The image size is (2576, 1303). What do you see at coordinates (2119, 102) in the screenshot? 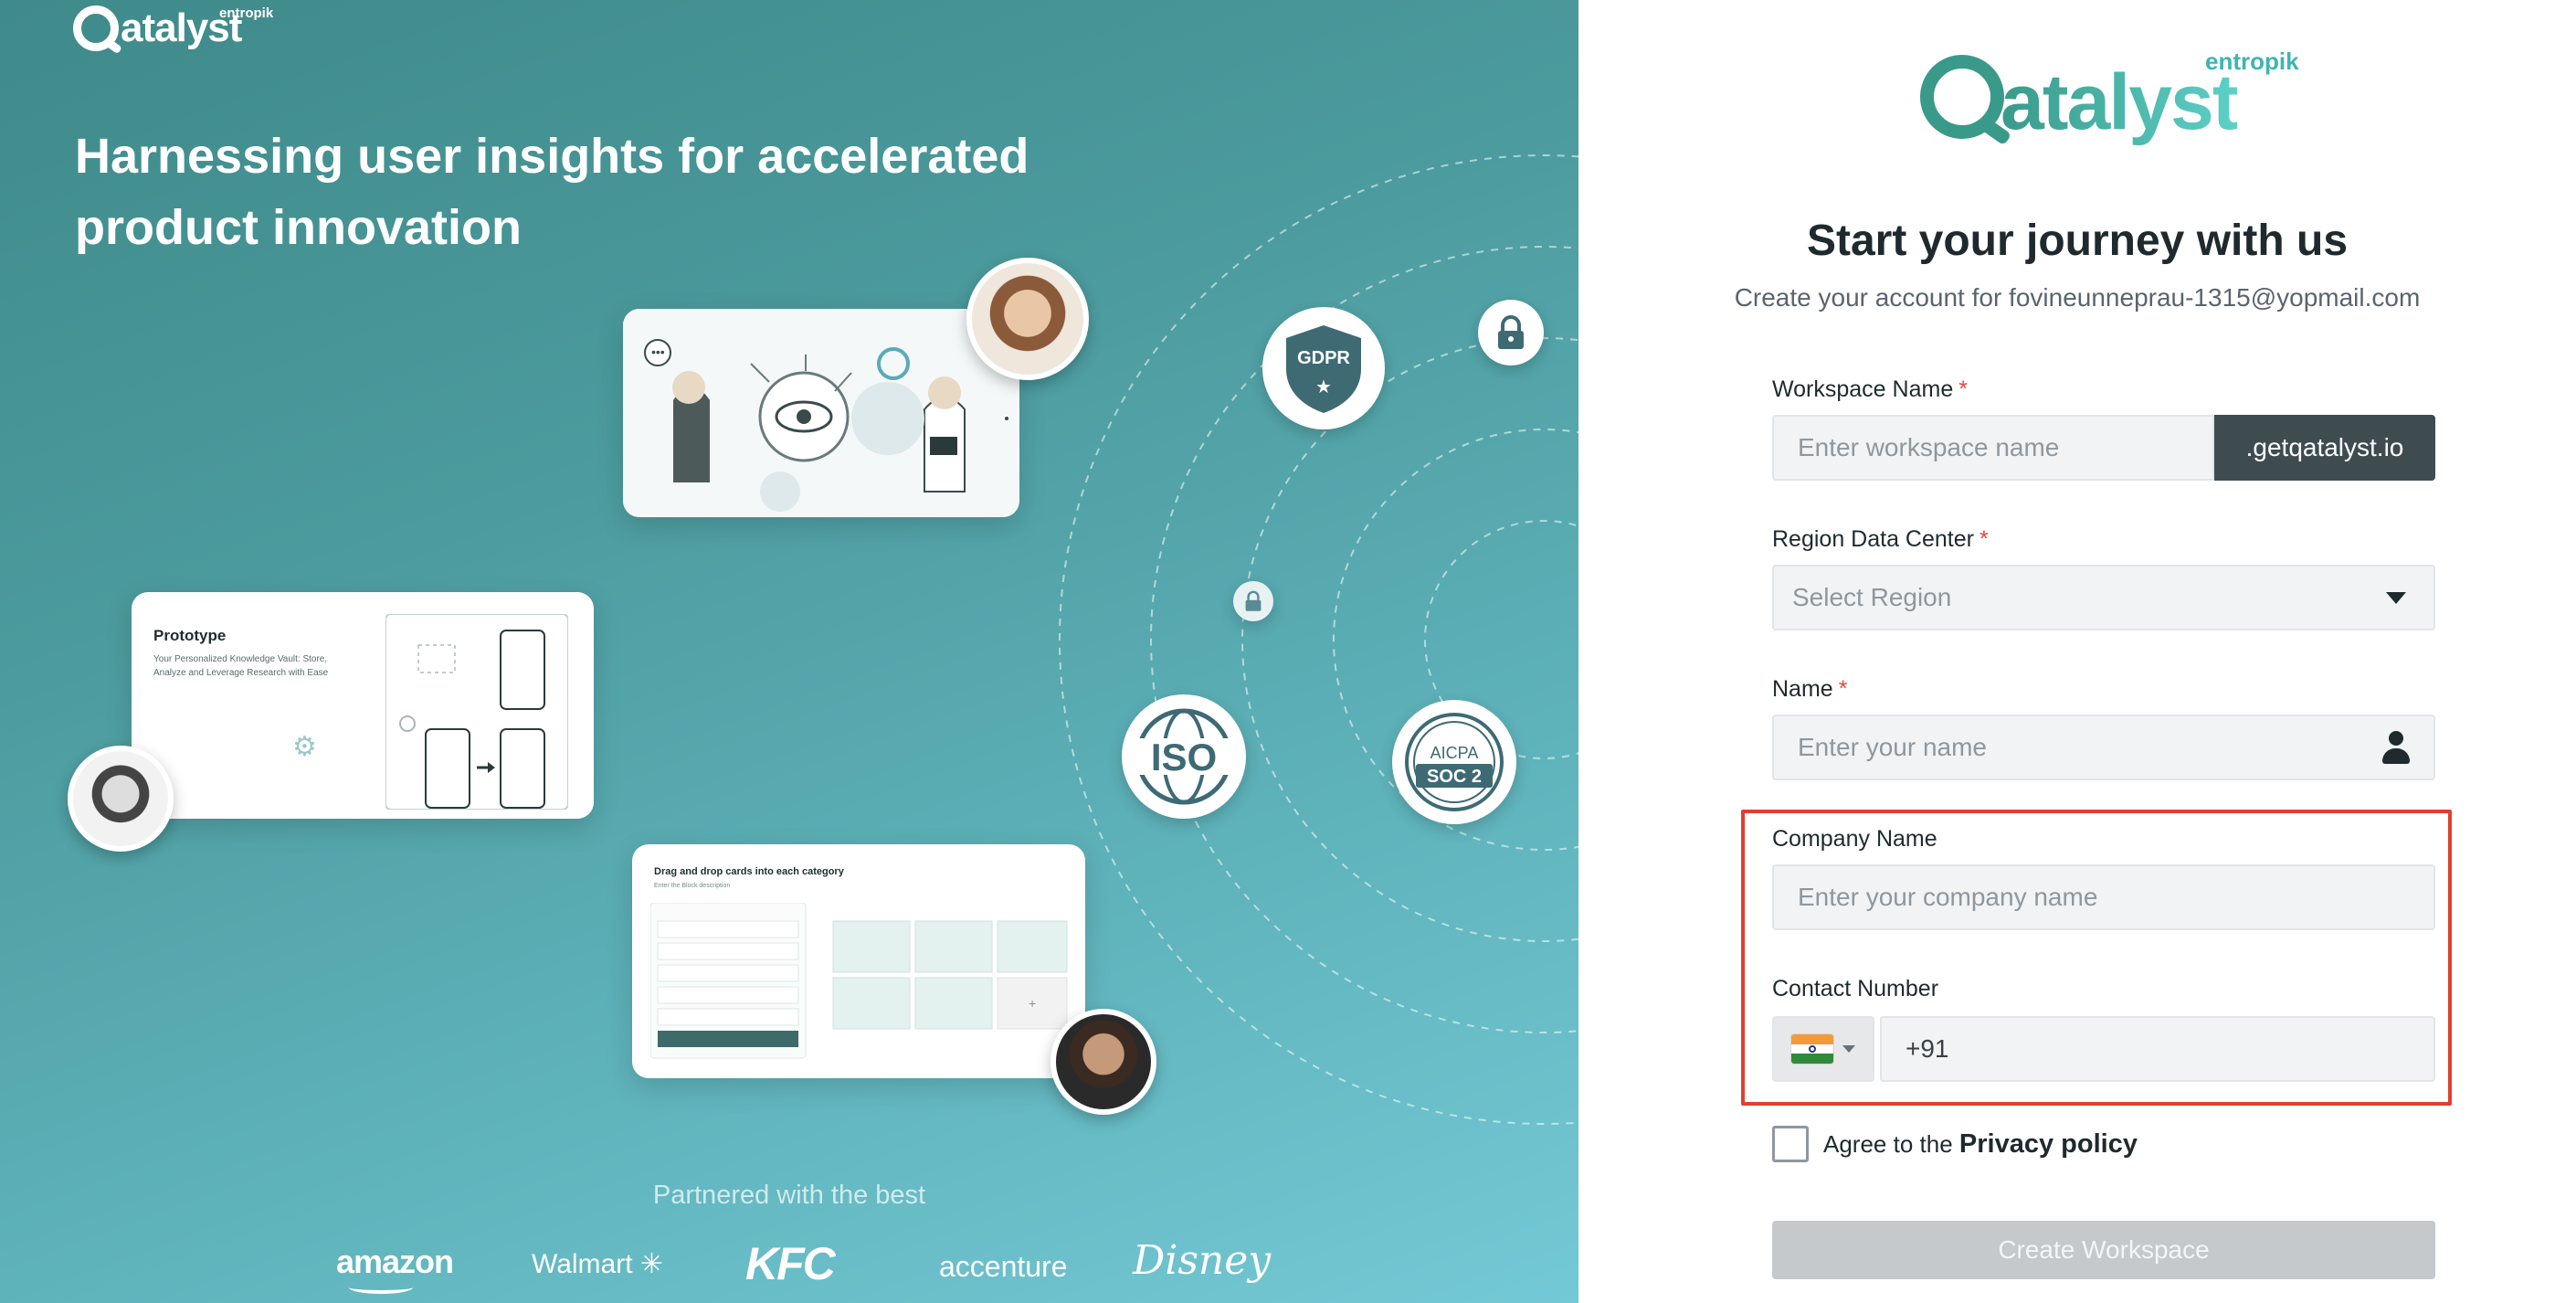
I see `logo-wordmark: atalyst` at bounding box center [2119, 102].